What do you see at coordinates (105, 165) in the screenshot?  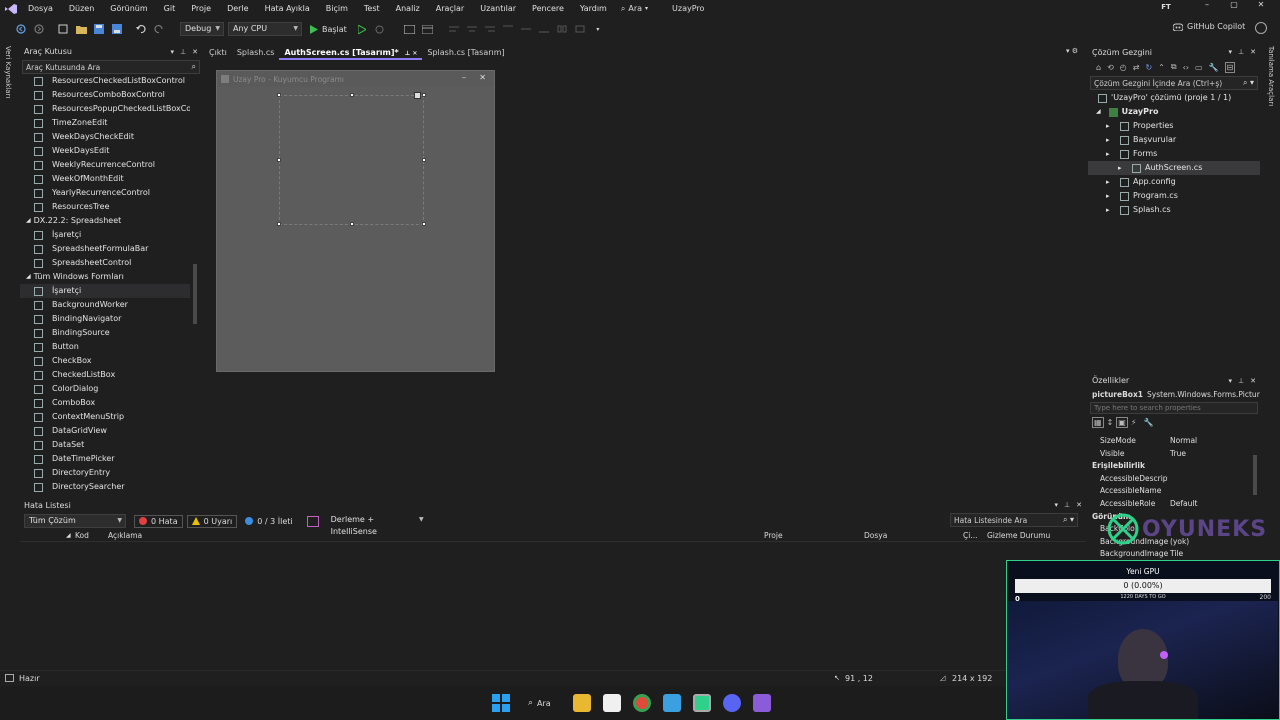 I see `toolbox-item: WeeklyRecurrenceControl` at bounding box center [105, 165].